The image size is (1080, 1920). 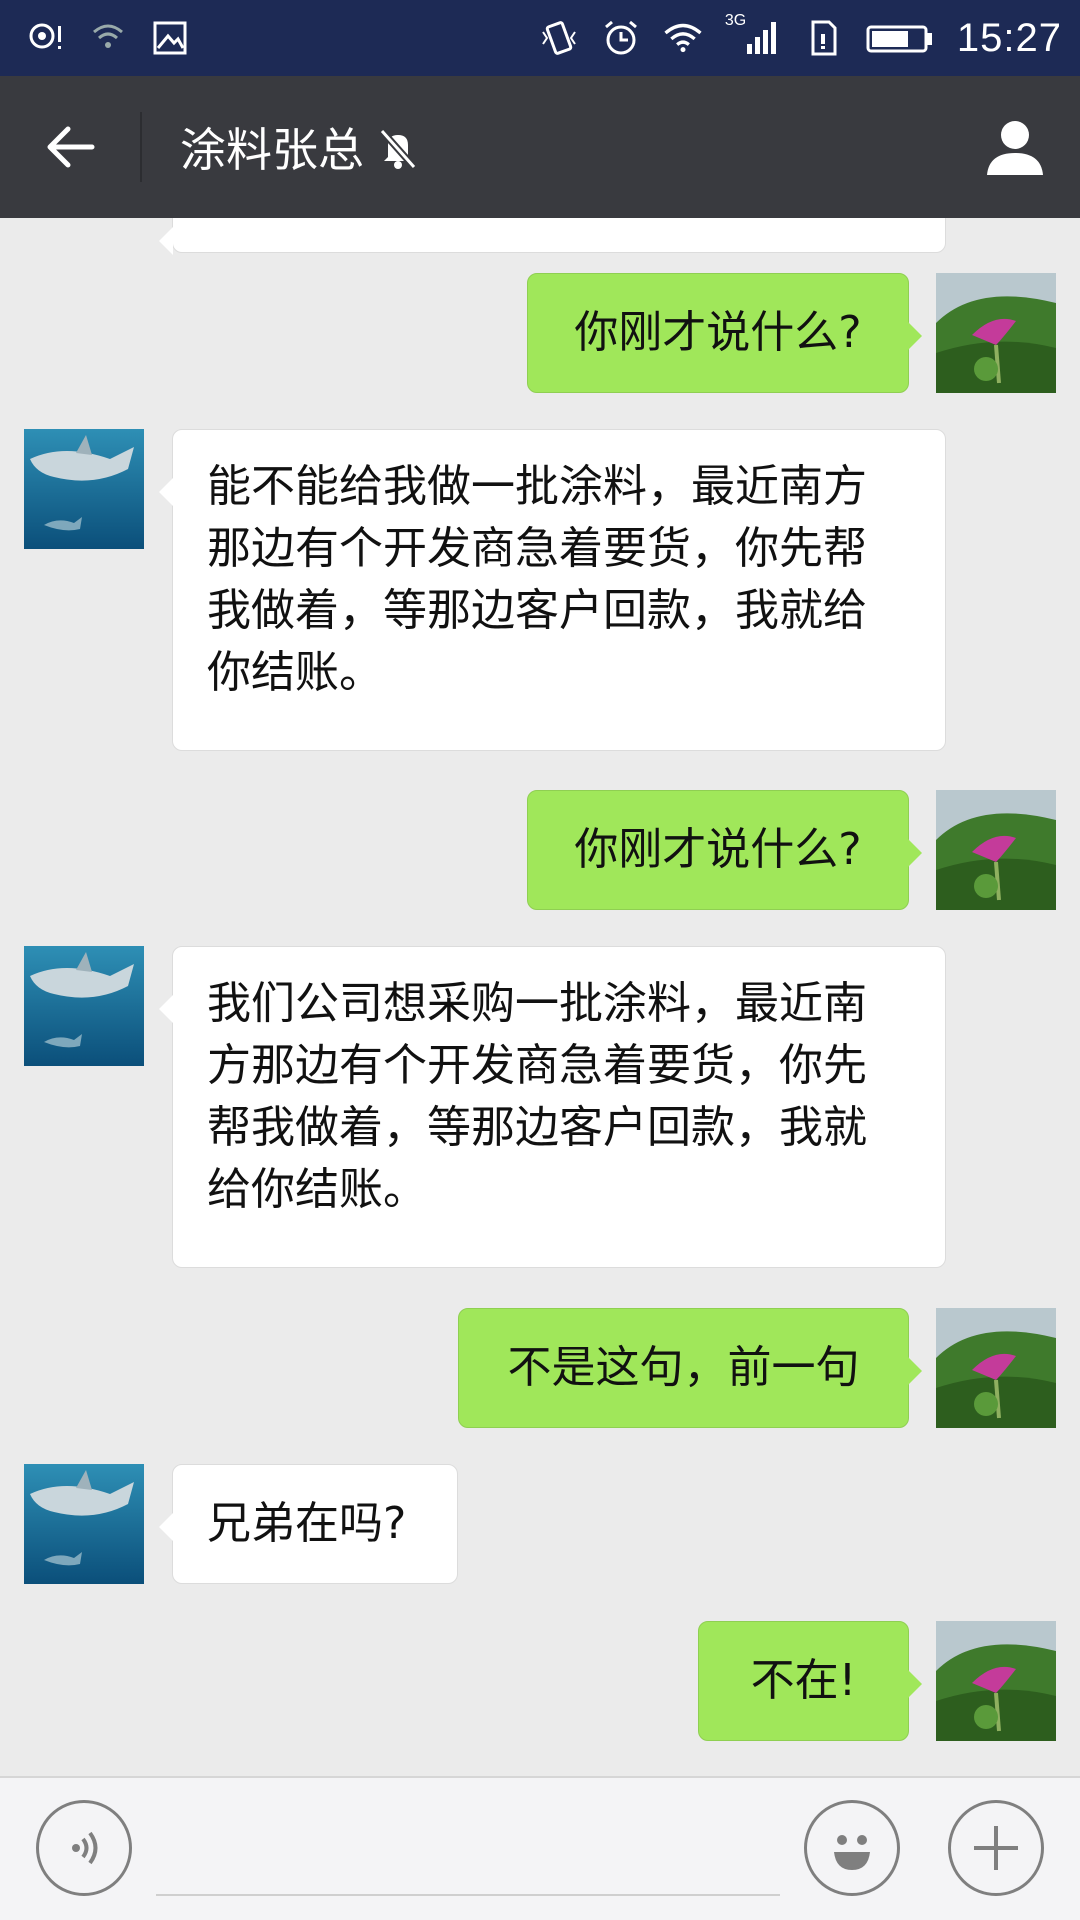 What do you see at coordinates (900, 38) in the screenshot?
I see `battery-icon` at bounding box center [900, 38].